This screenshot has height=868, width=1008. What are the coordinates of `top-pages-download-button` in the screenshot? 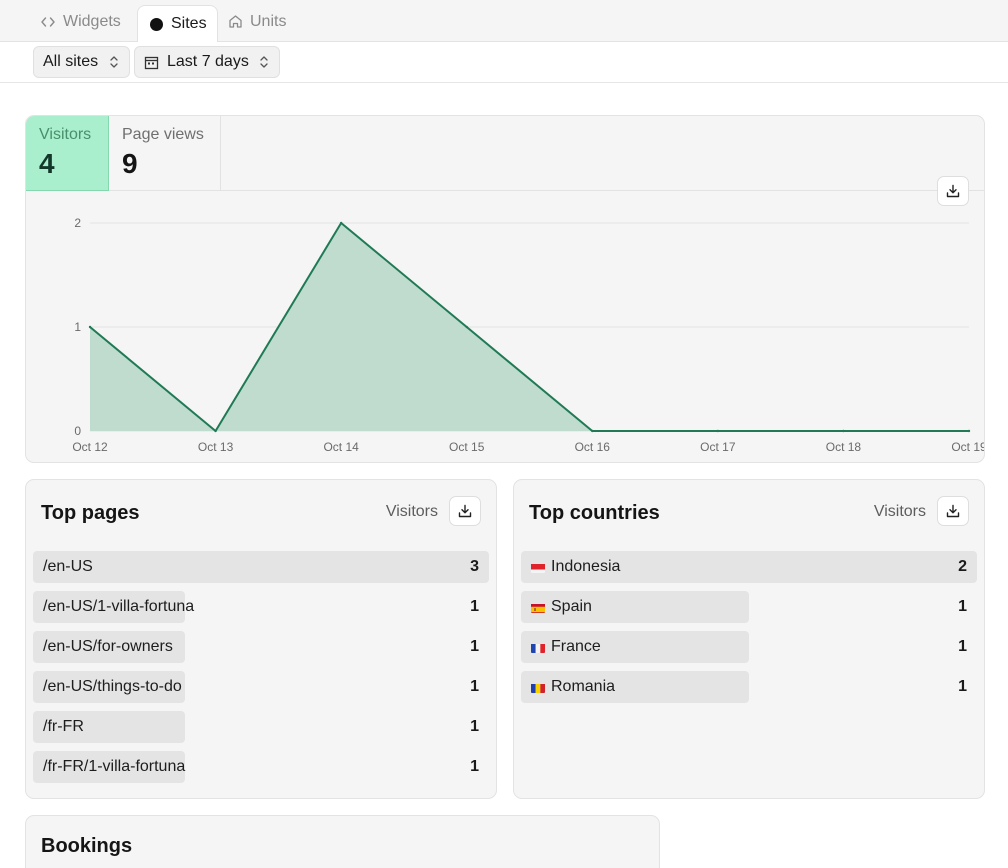 It's located at (465, 511).